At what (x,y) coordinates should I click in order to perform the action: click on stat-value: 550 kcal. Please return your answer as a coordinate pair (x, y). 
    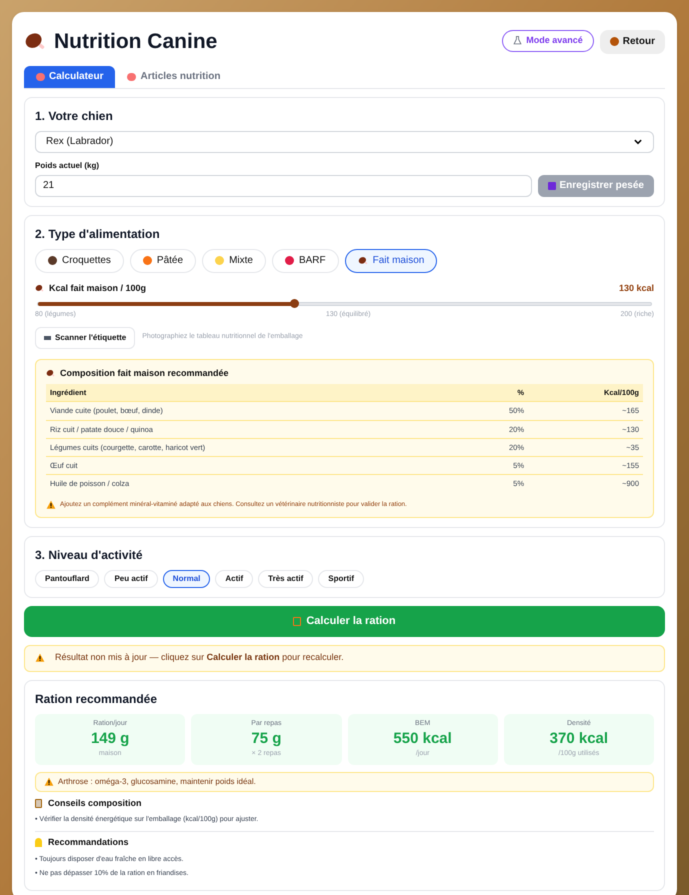
    Looking at the image, I should click on (422, 739).